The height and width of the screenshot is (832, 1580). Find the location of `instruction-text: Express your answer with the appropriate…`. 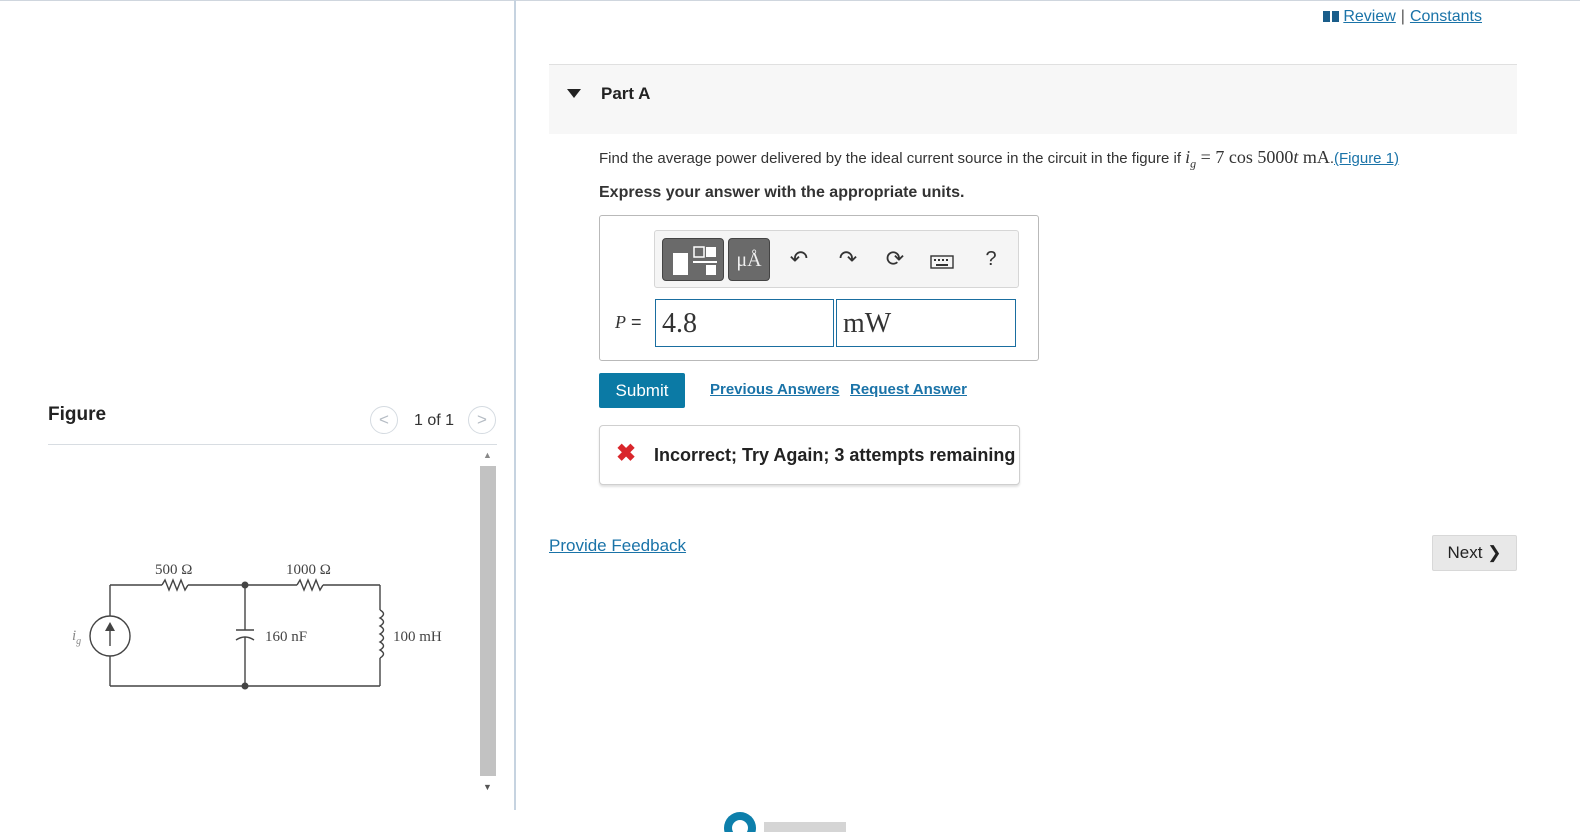

instruction-text: Express your answer with the appropriate… is located at coordinates (782, 192).